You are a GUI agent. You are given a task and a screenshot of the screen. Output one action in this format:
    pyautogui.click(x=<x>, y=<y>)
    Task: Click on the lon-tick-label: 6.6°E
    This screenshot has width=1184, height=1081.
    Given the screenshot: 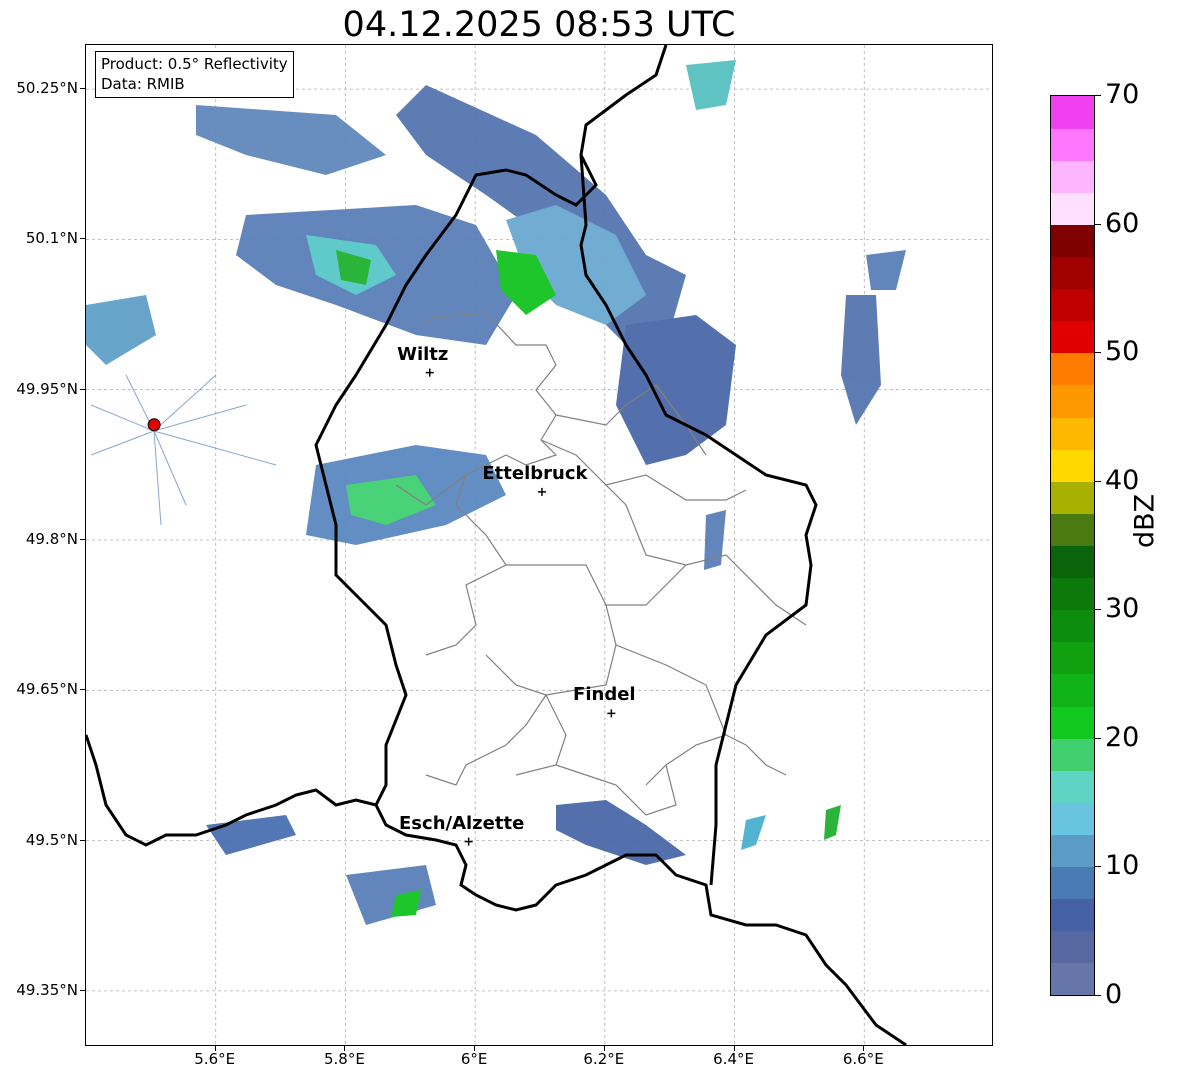 What is the action you would take?
    pyautogui.click(x=863, y=1059)
    